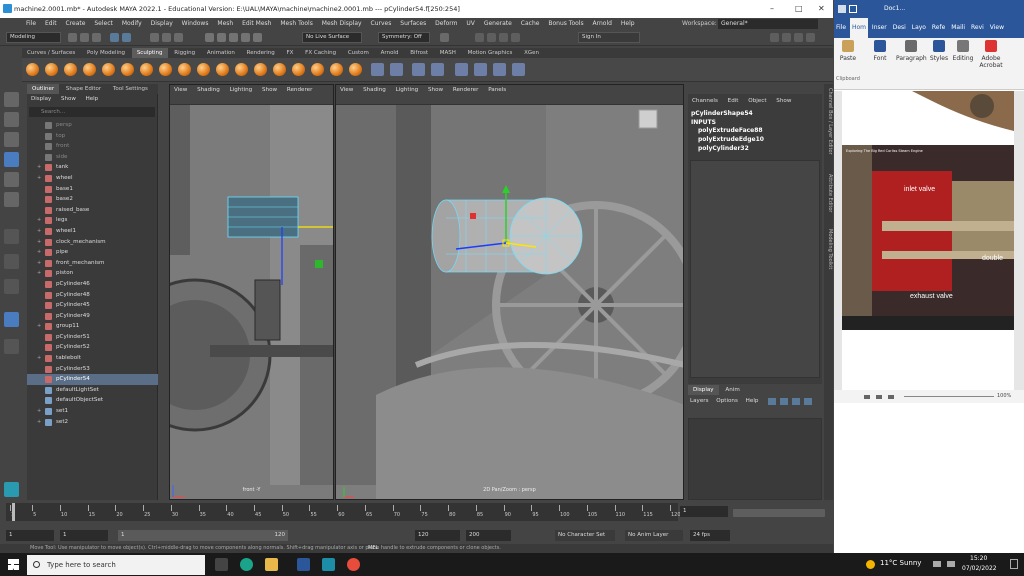 This screenshot has height=576, width=1024. I want to click on file-explorer-icon, so click(271, 564).